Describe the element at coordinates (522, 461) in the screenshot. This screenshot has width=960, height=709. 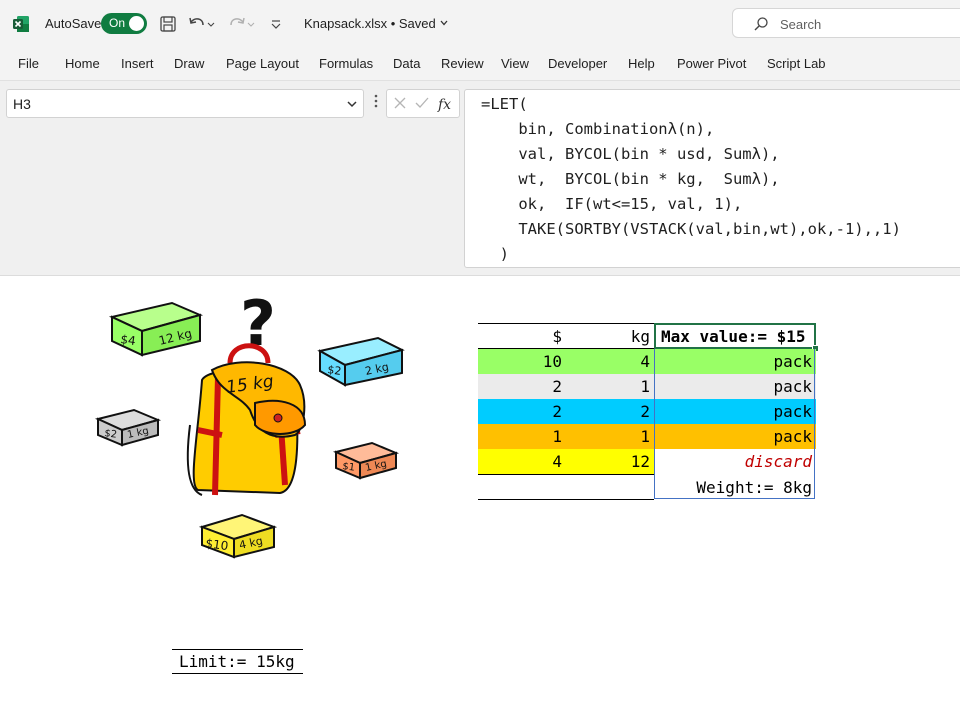
I see `usd-cell: 4` at that location.